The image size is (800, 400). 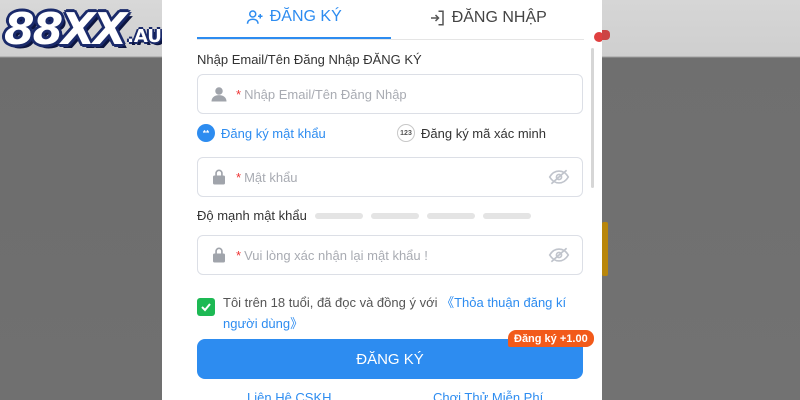 I want to click on account-placeholder: Nhập Email/Tên Đăng Nhập, so click(x=325, y=94).